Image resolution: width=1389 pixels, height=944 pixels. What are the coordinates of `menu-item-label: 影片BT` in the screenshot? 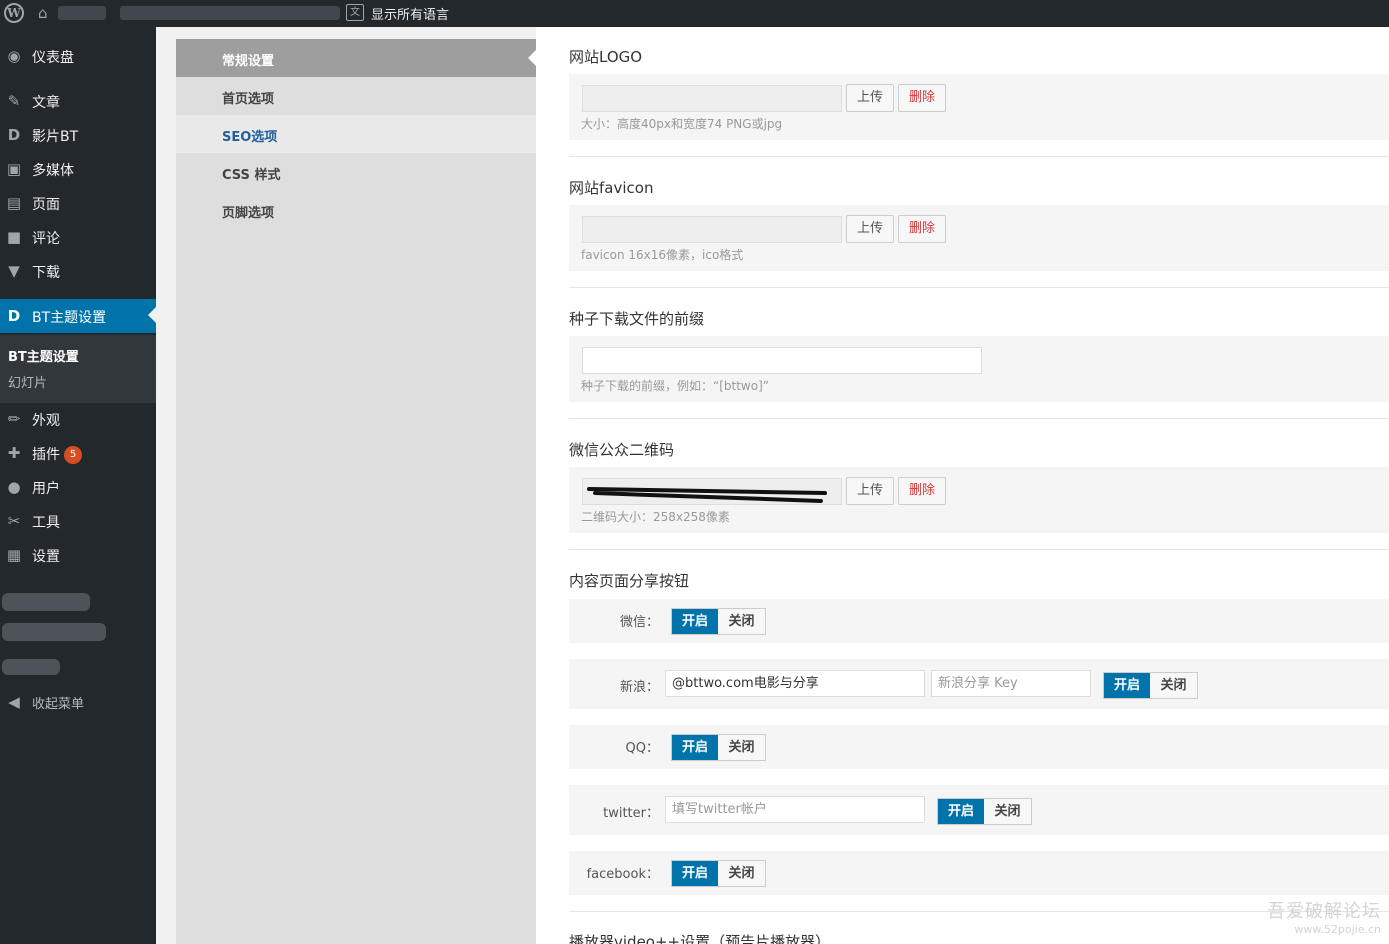 It's located at (55, 137).